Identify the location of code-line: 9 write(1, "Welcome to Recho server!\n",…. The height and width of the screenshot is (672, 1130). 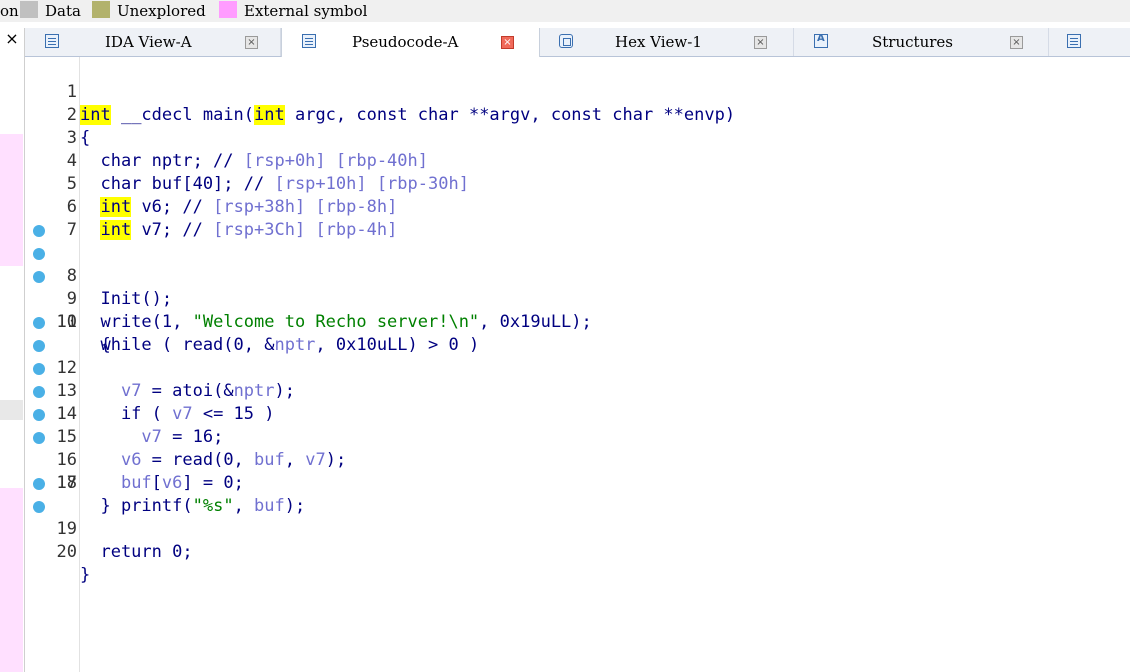
(577, 287).